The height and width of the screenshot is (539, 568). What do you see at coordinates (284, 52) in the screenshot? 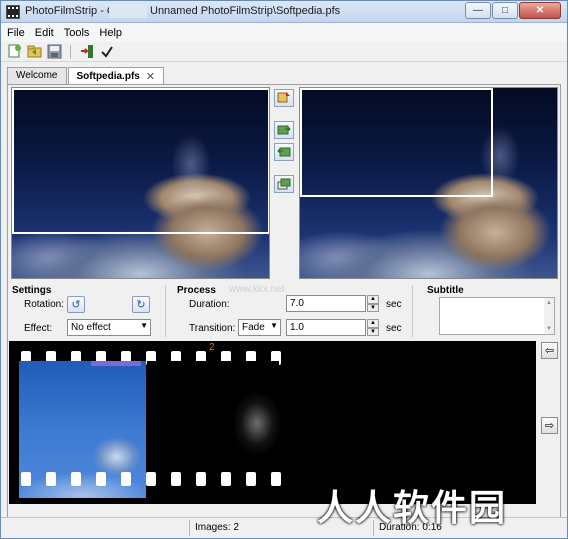
I see `toolbar` at bounding box center [284, 52].